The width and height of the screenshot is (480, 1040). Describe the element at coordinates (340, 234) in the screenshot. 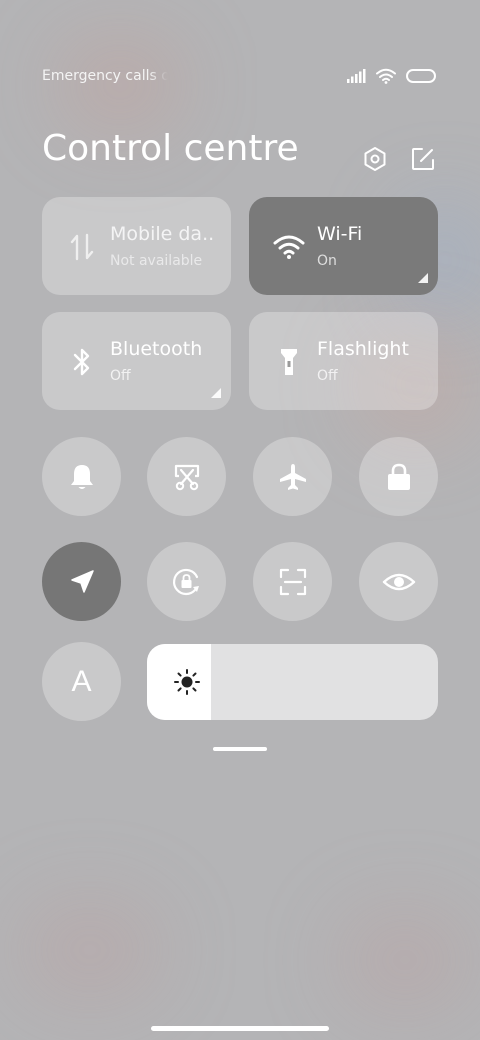

I see `wifi-label: Wi-Fi` at that location.